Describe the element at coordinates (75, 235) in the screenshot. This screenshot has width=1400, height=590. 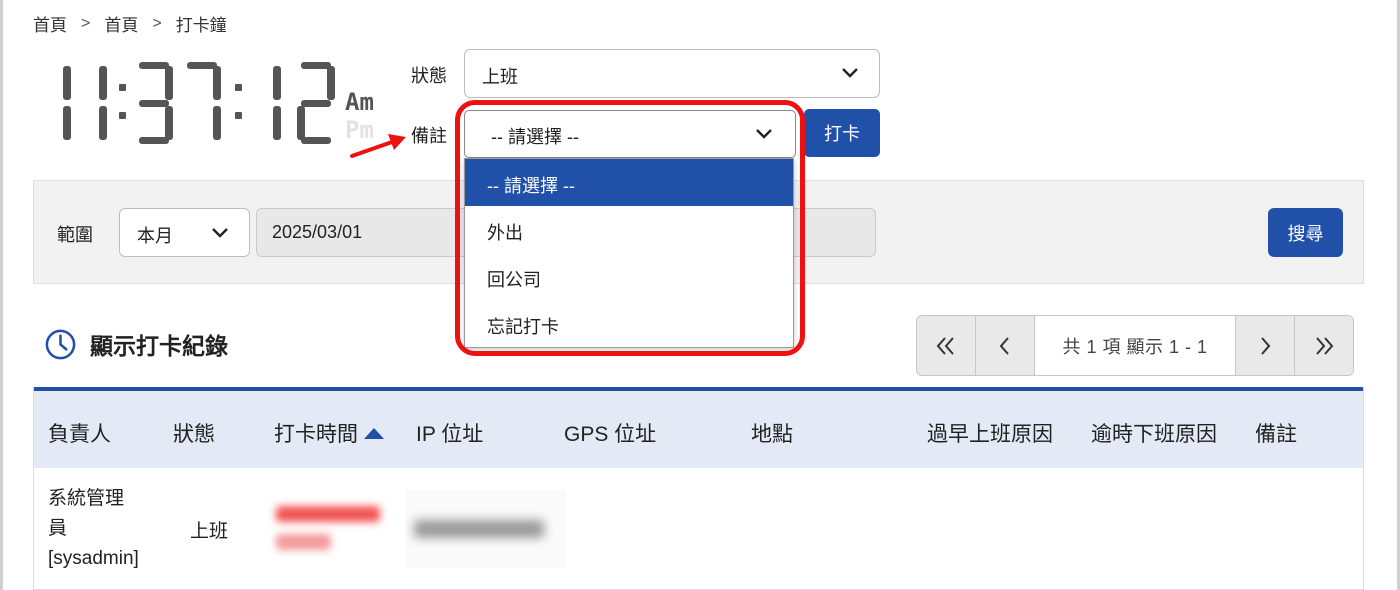
I see `range-label: 範圍` at that location.